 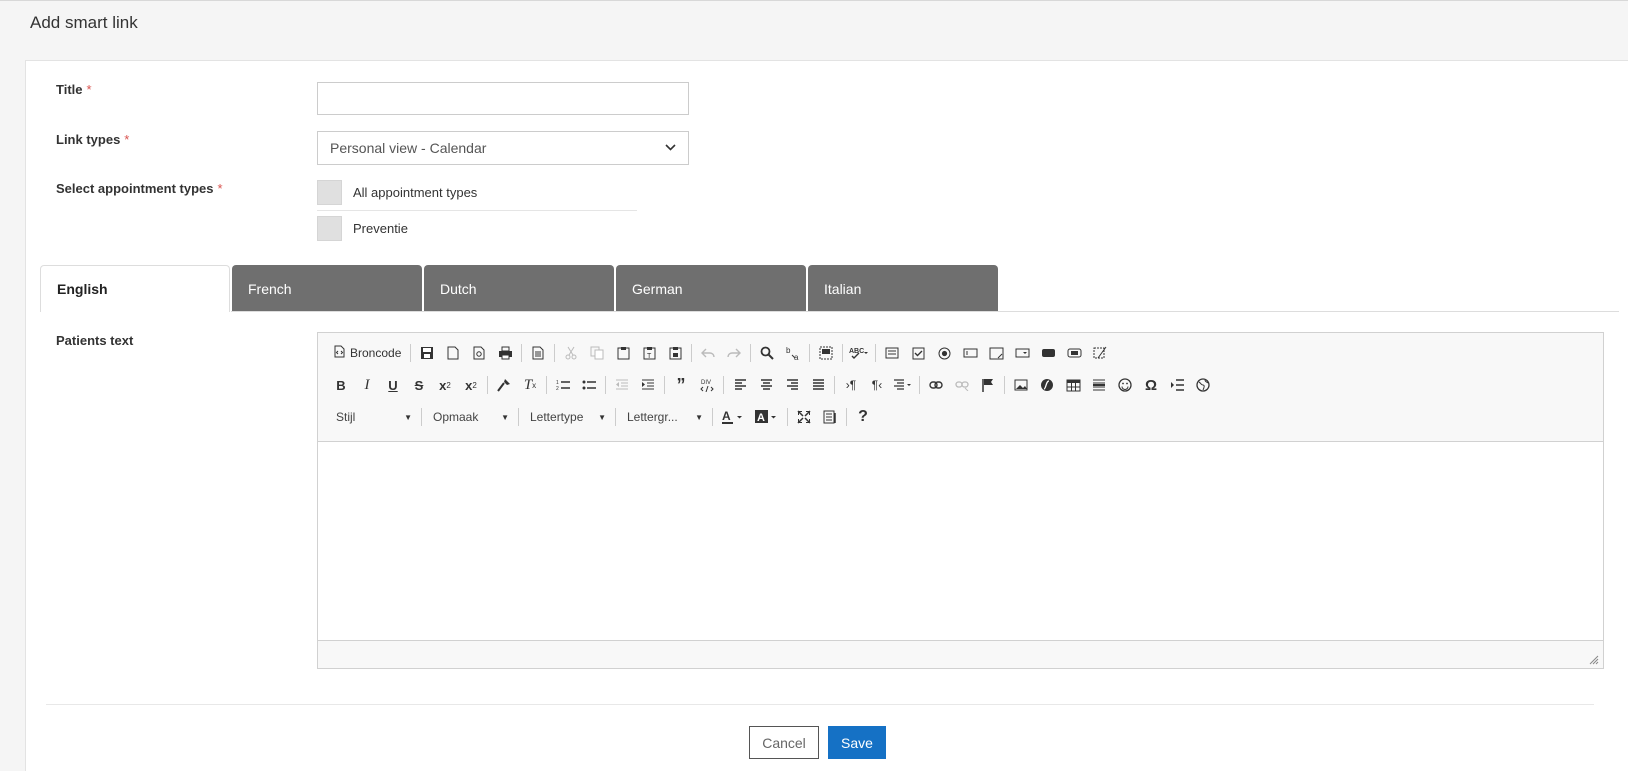 I want to click on align-center-icon, so click(x=766, y=385).